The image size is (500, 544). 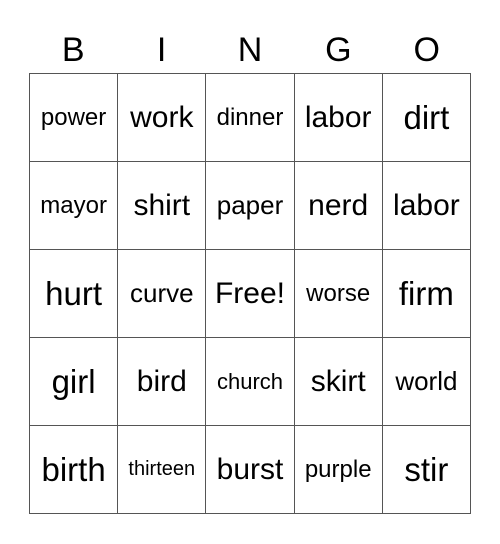 I want to click on bingo-cell: skirt, so click(x=338, y=382).